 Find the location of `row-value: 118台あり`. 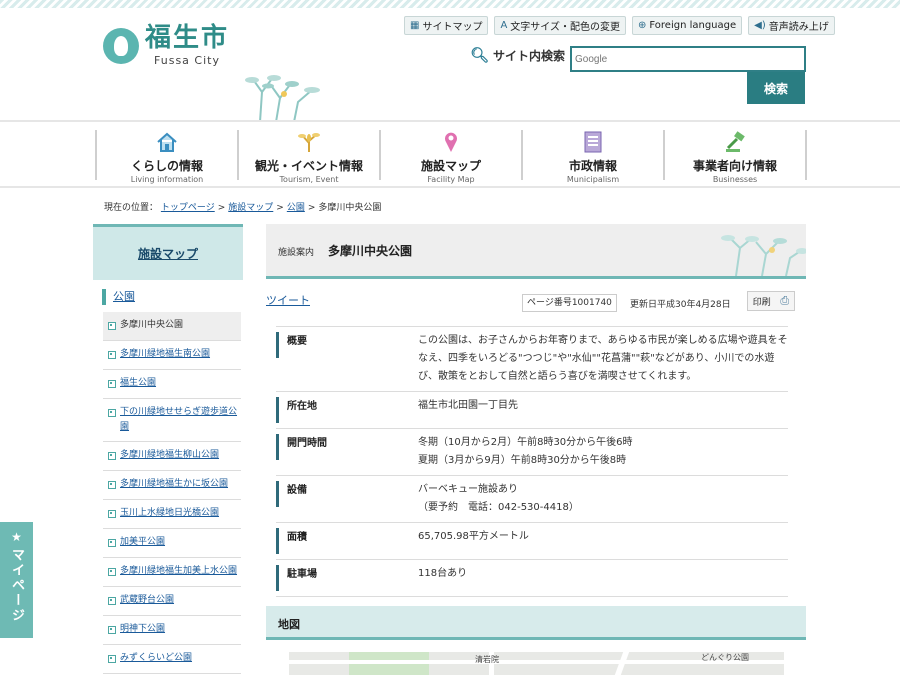

row-value: 118台あり is located at coordinates (603, 578).